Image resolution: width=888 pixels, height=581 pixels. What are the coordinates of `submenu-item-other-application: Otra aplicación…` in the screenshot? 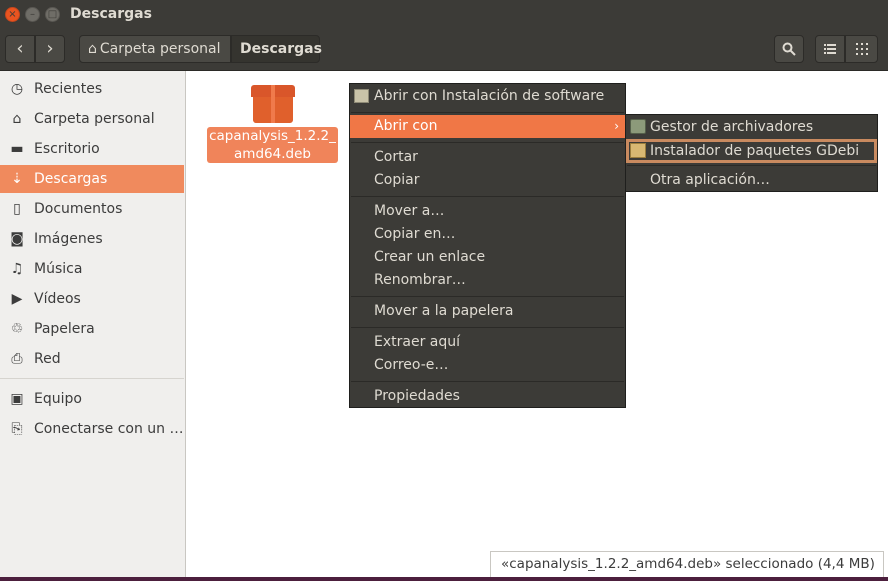 It's located at (751, 180).